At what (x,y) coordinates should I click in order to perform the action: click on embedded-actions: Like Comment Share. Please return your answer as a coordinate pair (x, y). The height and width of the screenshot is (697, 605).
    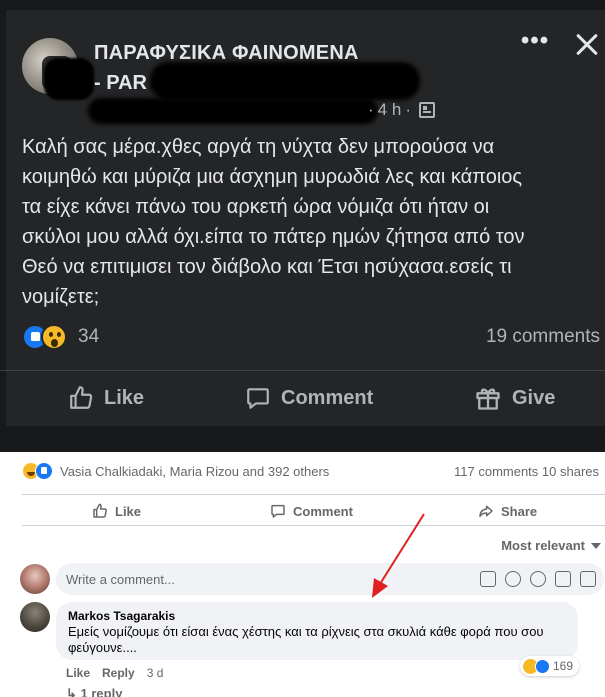
    Looking at the image, I should click on (313, 510).